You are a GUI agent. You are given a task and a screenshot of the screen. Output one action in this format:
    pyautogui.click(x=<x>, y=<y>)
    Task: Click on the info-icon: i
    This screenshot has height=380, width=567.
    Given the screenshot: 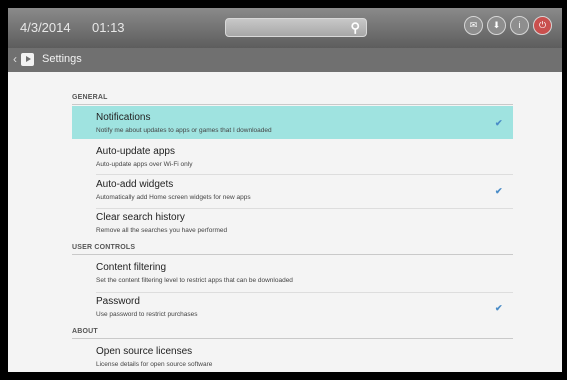 What is the action you would take?
    pyautogui.click(x=519, y=25)
    